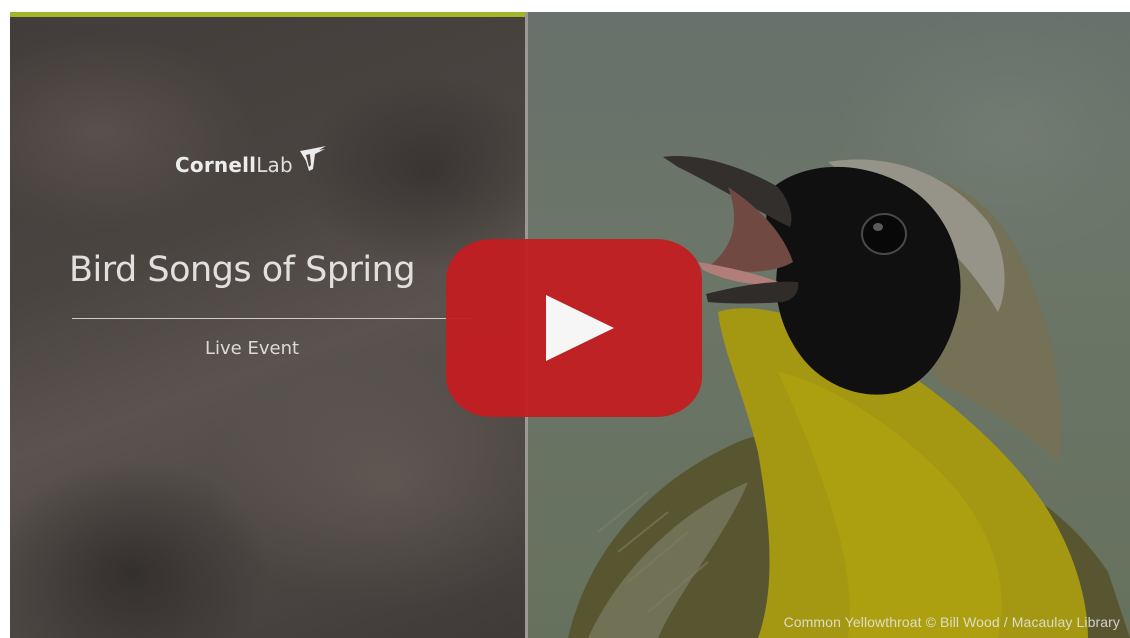 The image size is (1130, 638). I want to click on bird-logo-icon, so click(313, 162).